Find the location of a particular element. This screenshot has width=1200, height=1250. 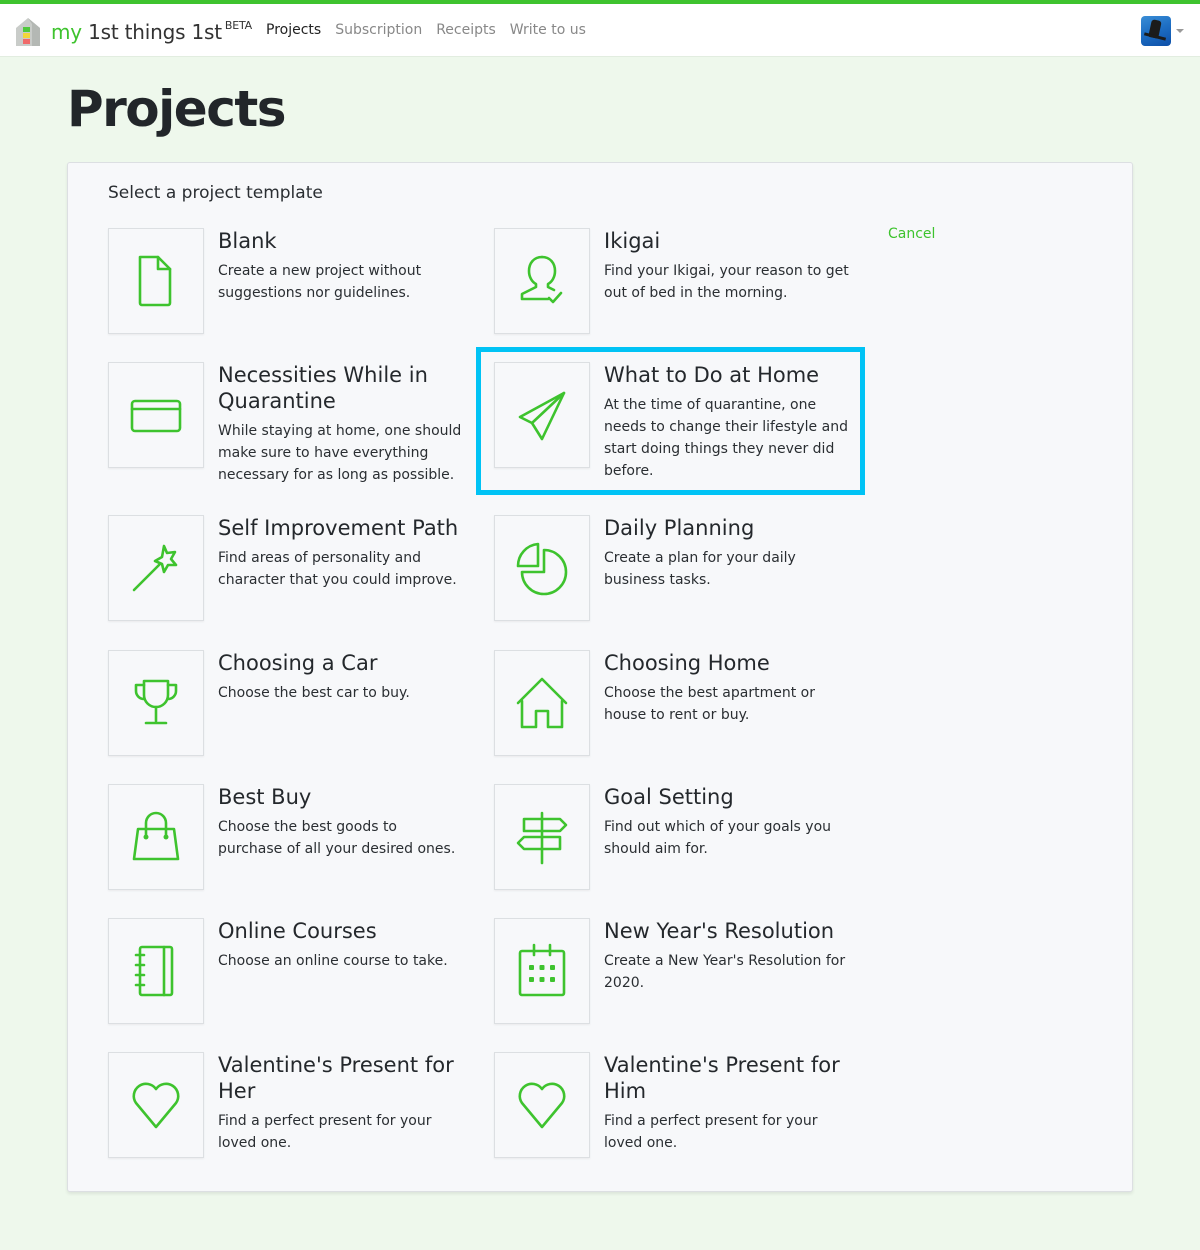

notebook-icon is located at coordinates (154, 971).